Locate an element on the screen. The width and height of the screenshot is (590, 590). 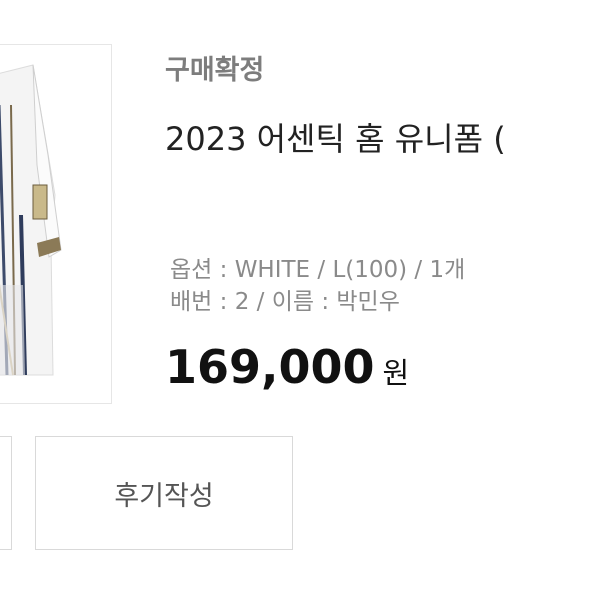
write-review-button: 후기작성 is located at coordinates (164, 493).